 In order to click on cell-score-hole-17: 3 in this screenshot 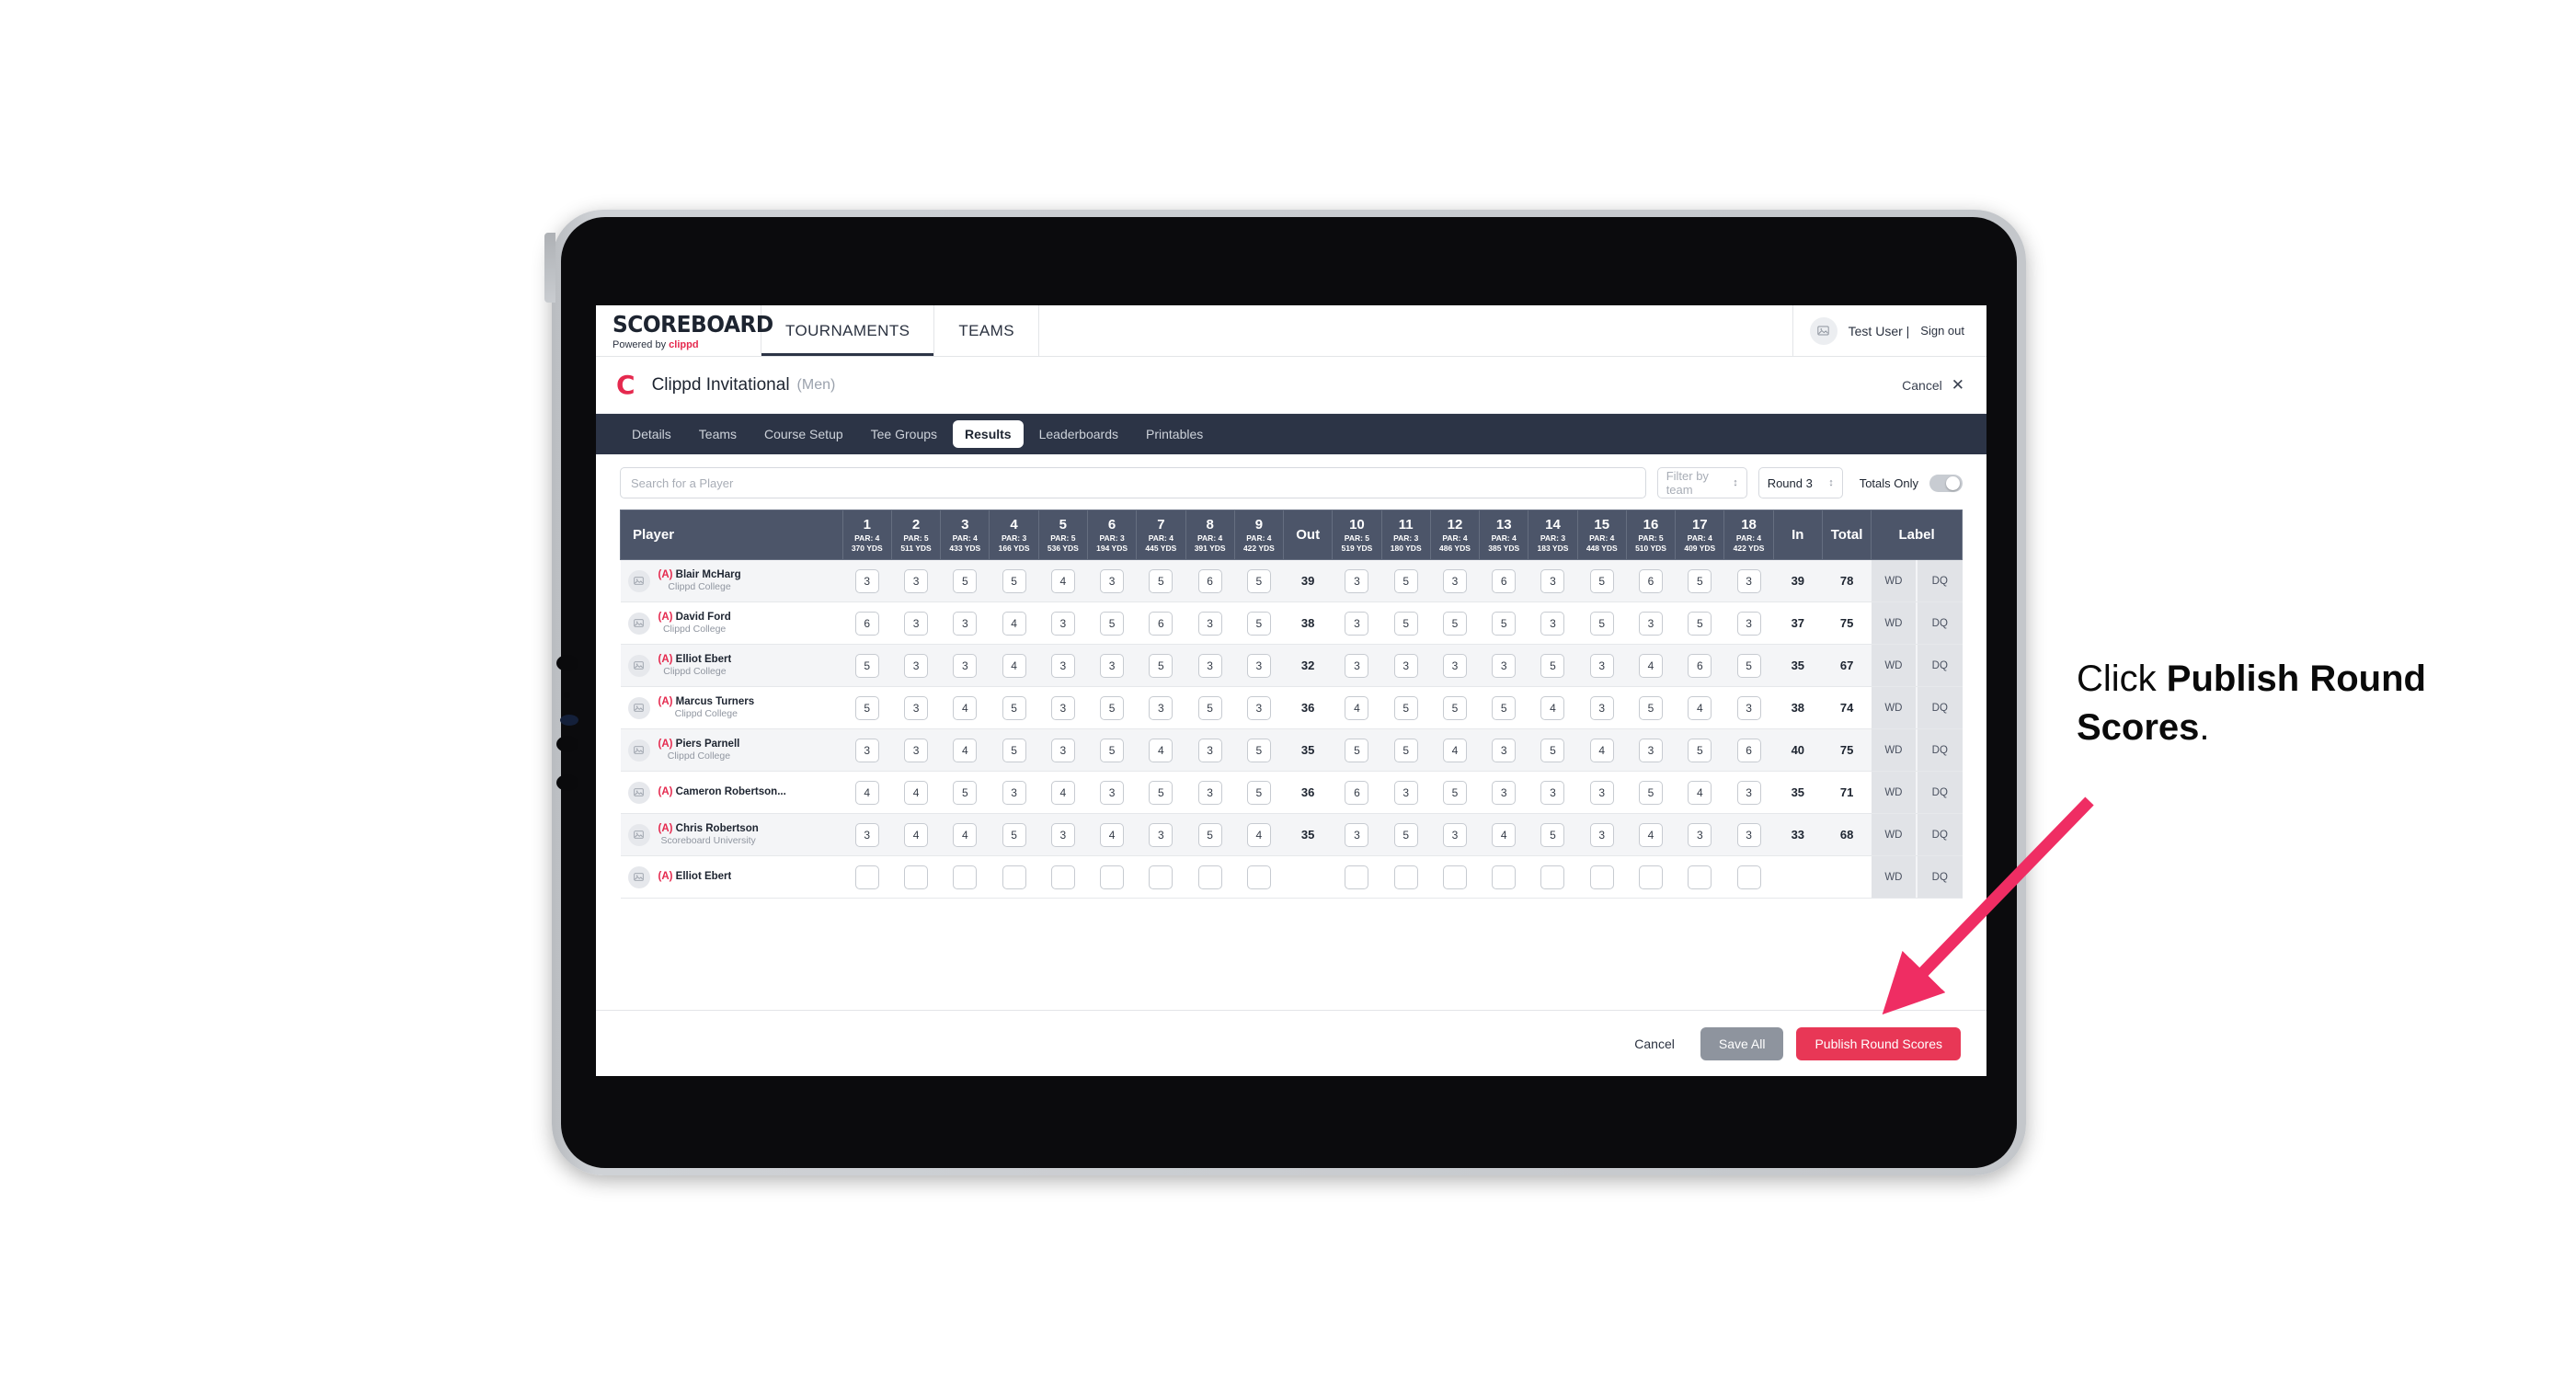, I will do `click(1700, 834)`.